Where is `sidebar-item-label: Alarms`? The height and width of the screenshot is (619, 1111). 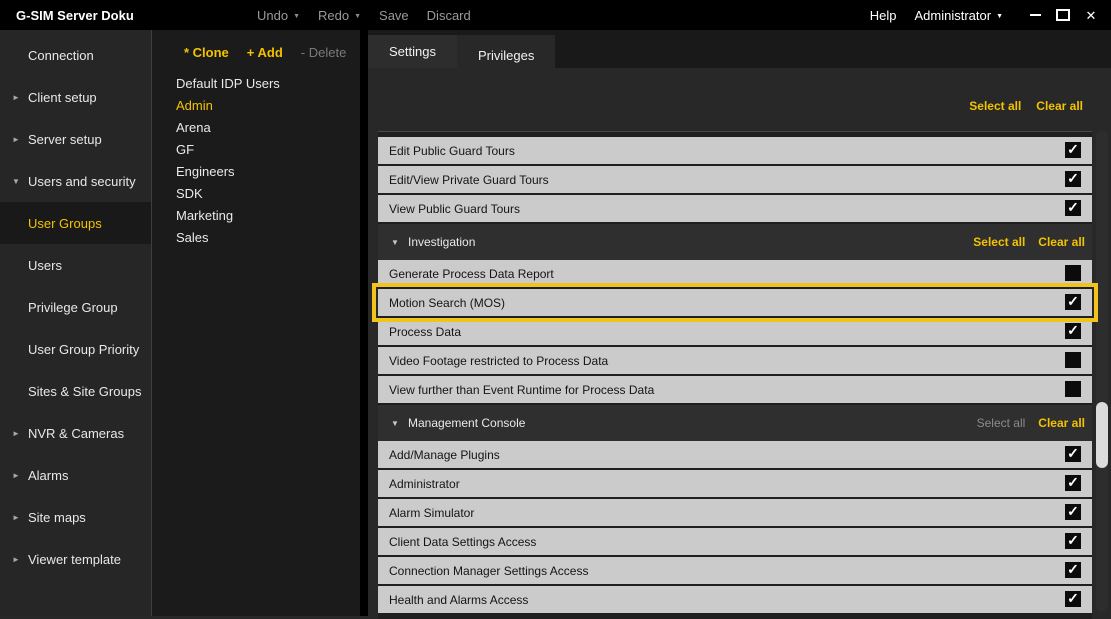 sidebar-item-label: Alarms is located at coordinates (48, 475).